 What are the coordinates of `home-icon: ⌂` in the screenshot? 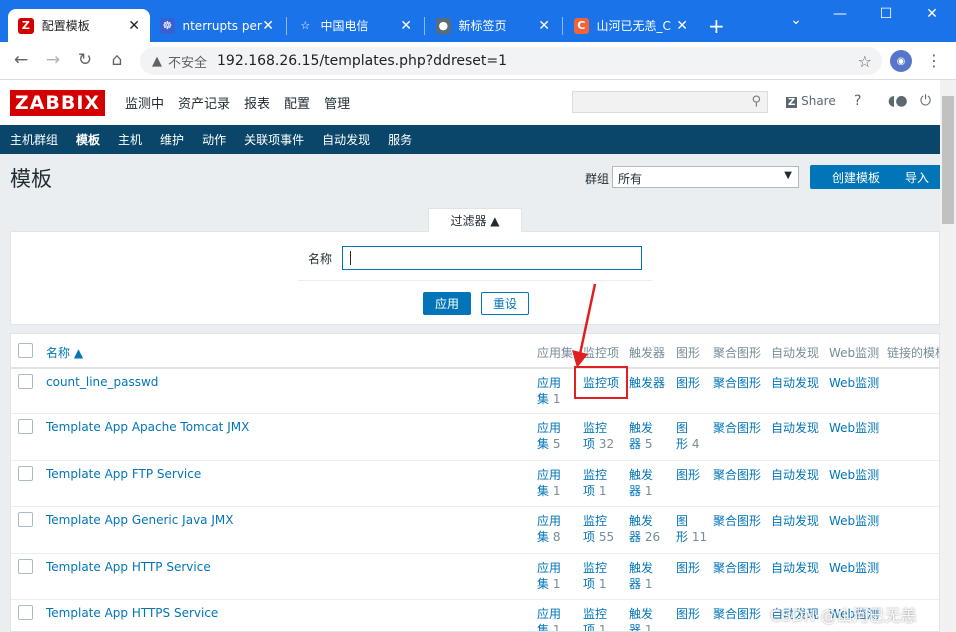 It's located at (117, 60).